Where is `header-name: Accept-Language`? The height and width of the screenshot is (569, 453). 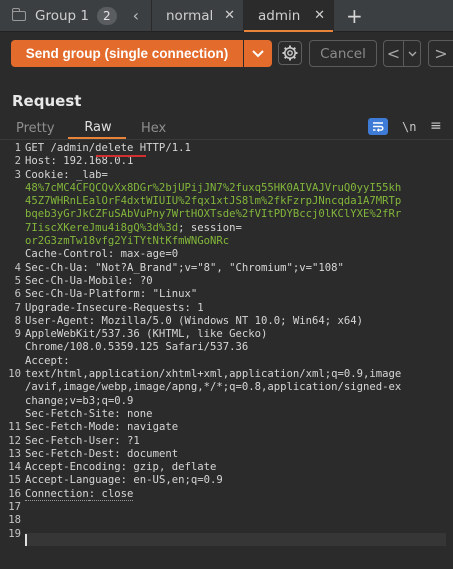 header-name: Accept-Language is located at coordinates (73, 480).